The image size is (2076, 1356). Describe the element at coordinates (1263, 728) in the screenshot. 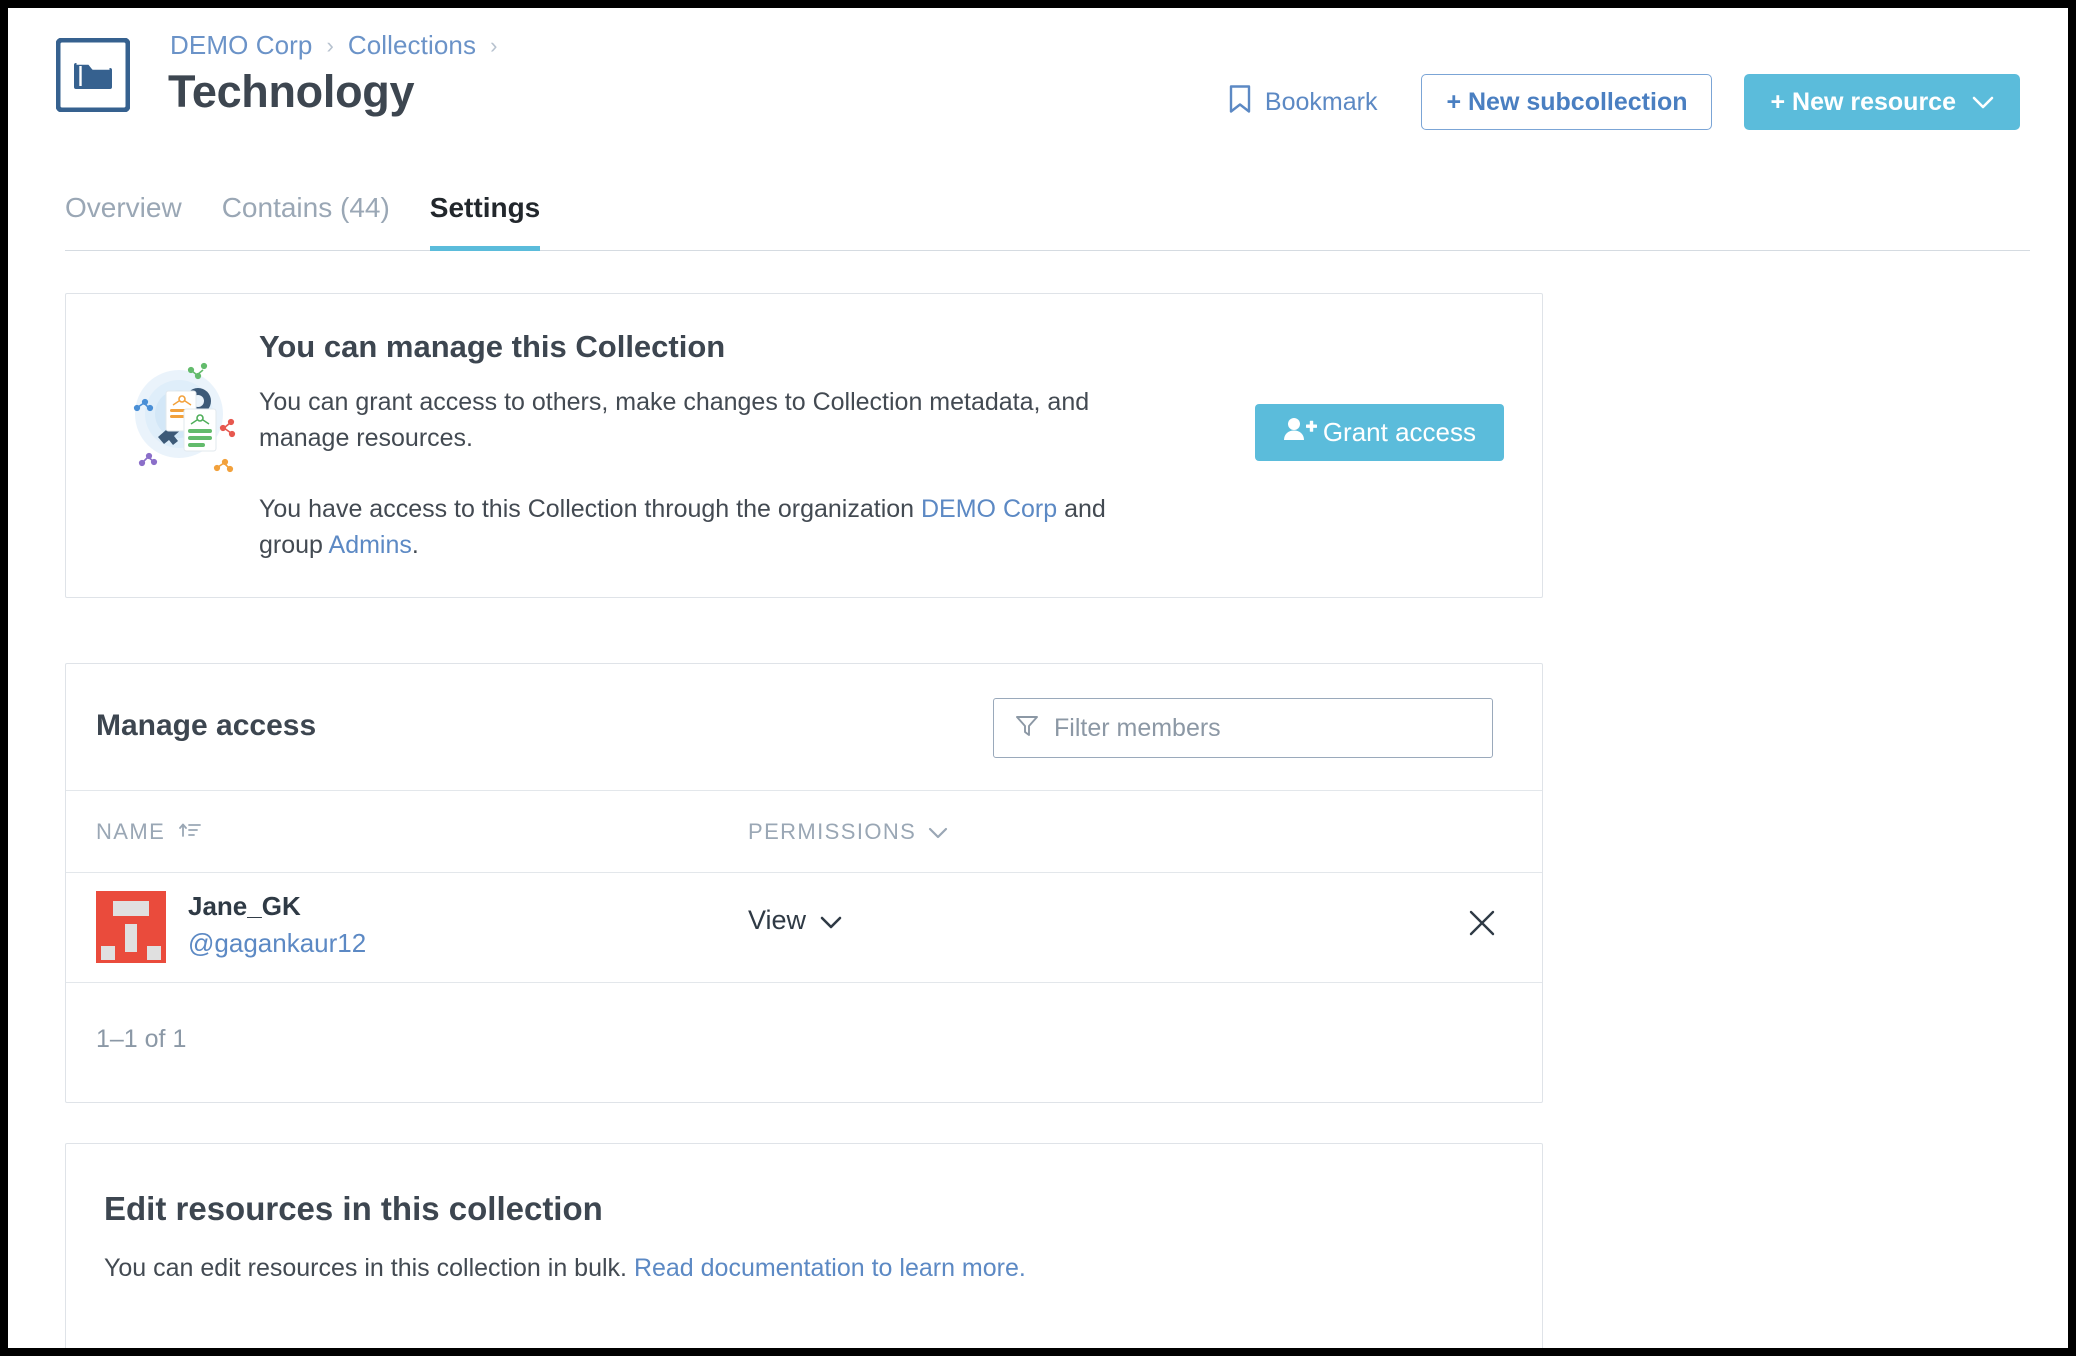

I see `filter-members-input` at that location.